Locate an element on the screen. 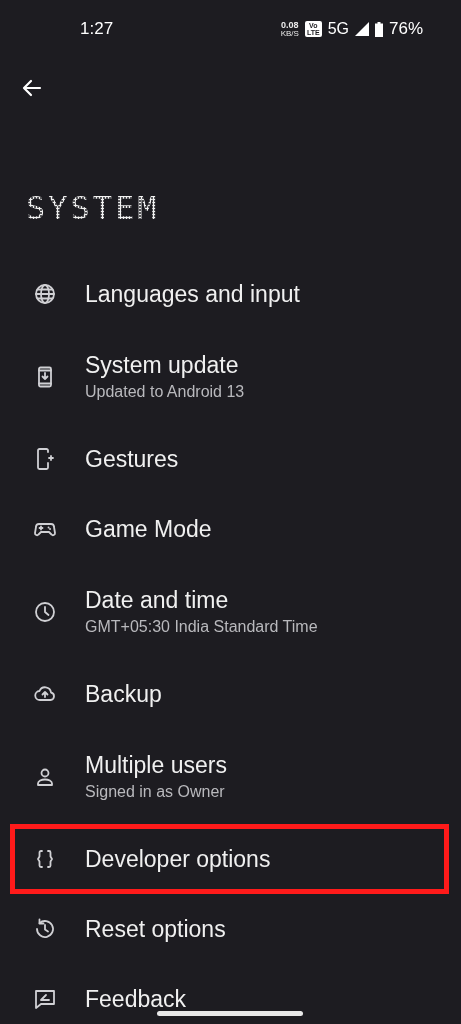 The image size is (461, 1024). settings-item: Multiple users Signed in as Owner is located at coordinates (229, 776).